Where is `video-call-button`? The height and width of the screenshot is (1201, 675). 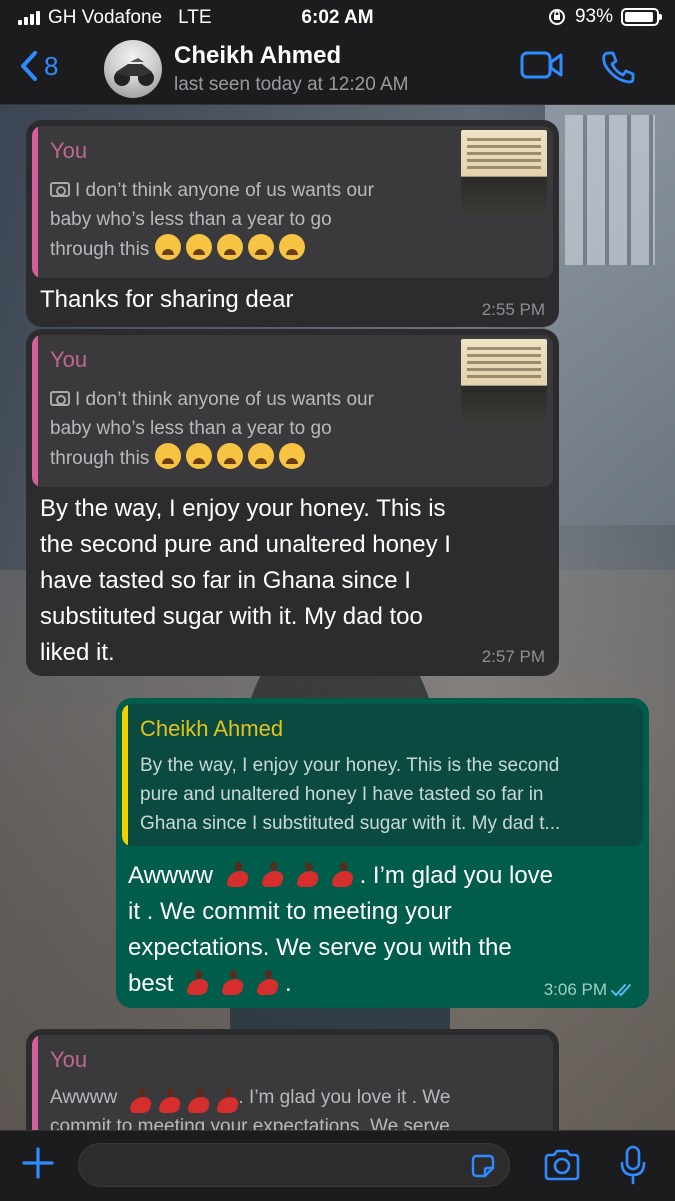
video-call-button is located at coordinates (542, 67).